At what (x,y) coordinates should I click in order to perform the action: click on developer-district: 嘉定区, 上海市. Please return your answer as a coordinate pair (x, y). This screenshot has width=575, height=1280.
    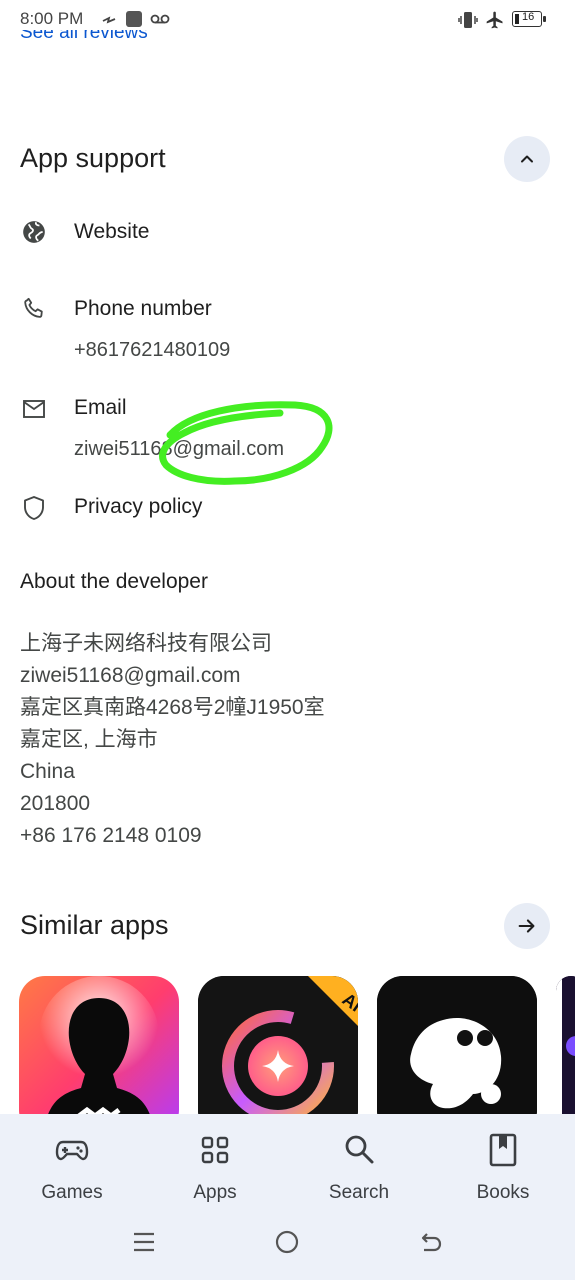
    Looking at the image, I should click on (89, 739).